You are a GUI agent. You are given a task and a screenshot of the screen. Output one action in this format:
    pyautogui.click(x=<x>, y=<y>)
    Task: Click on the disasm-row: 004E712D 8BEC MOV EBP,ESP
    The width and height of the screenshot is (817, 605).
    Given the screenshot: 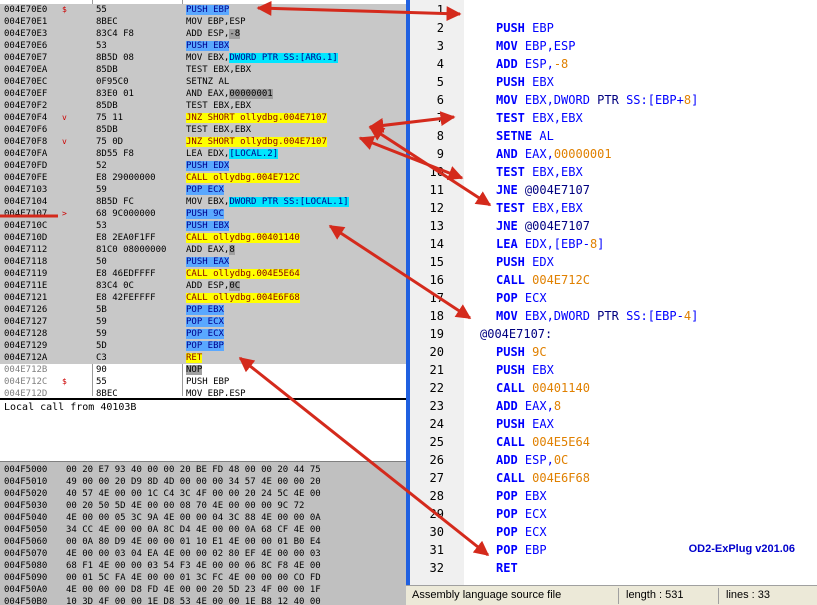 What is the action you would take?
    pyautogui.click(x=203, y=392)
    